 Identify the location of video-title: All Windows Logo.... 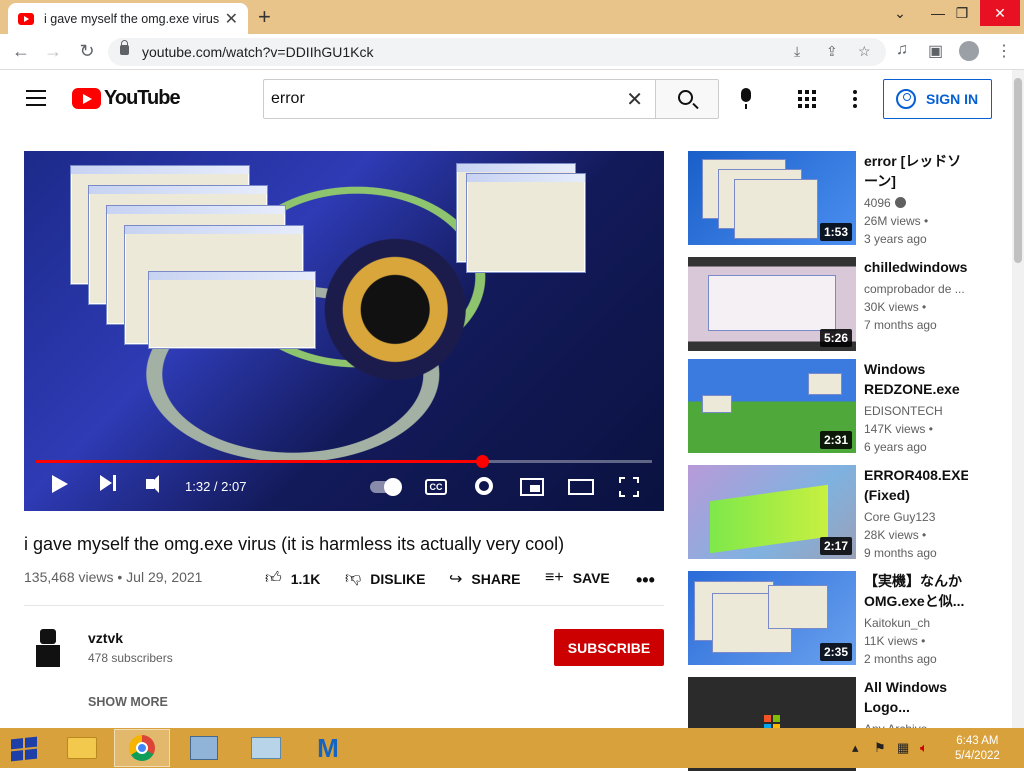
(916, 697).